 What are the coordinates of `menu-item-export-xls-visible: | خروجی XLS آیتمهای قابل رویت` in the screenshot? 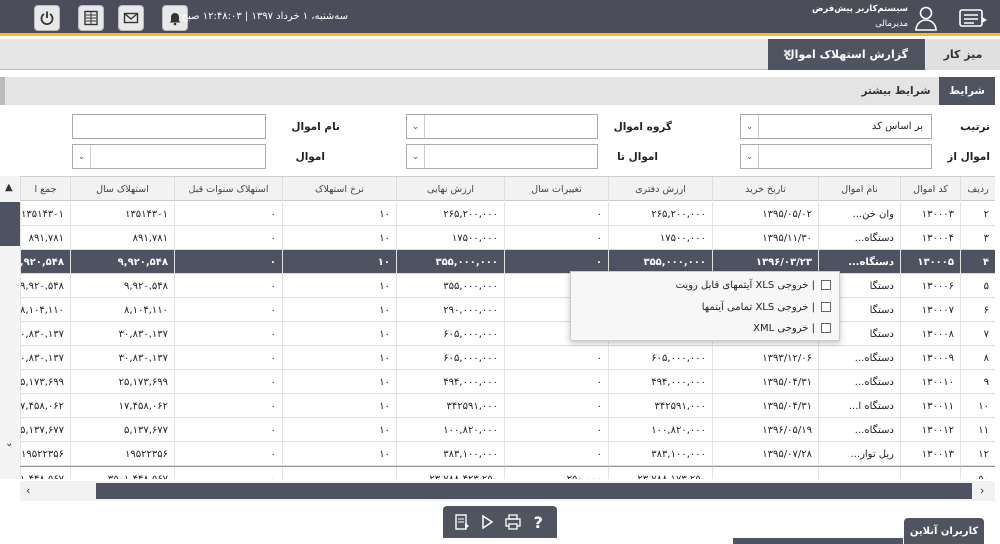 It's located at (753, 285).